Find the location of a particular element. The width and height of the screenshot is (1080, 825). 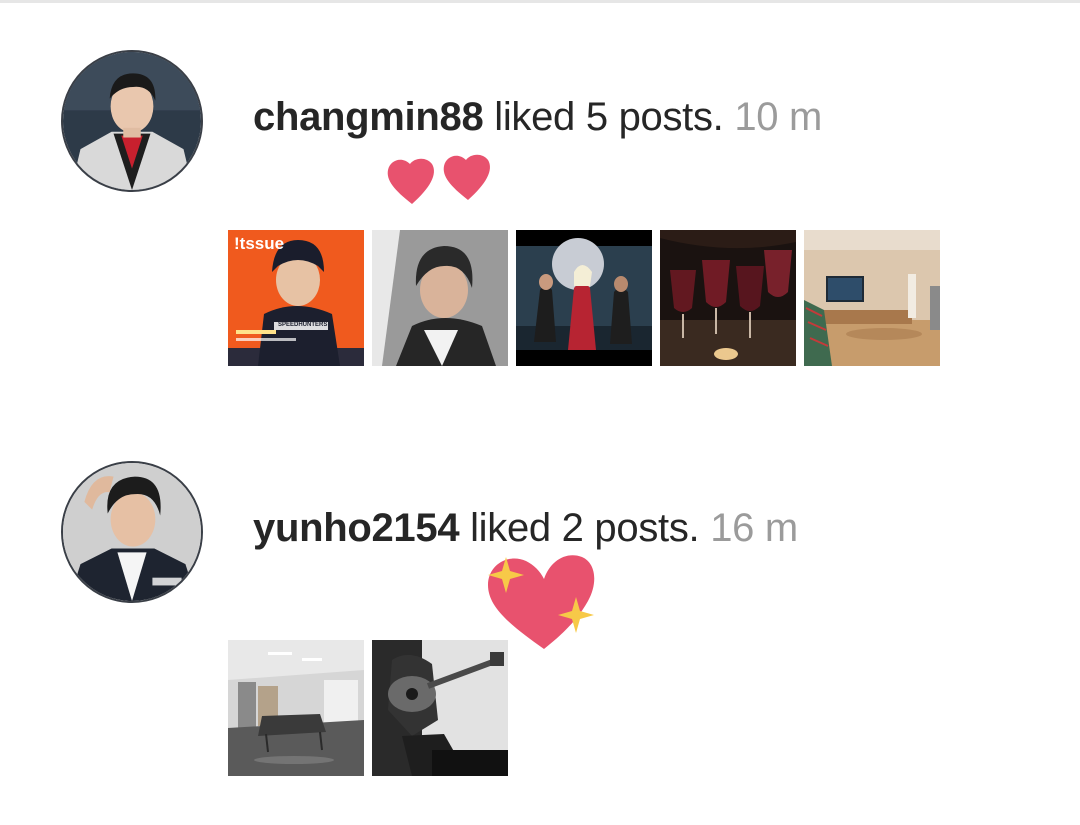

activity-text: changmin88 liked 5 posts. 10 m is located at coordinates (537, 117).